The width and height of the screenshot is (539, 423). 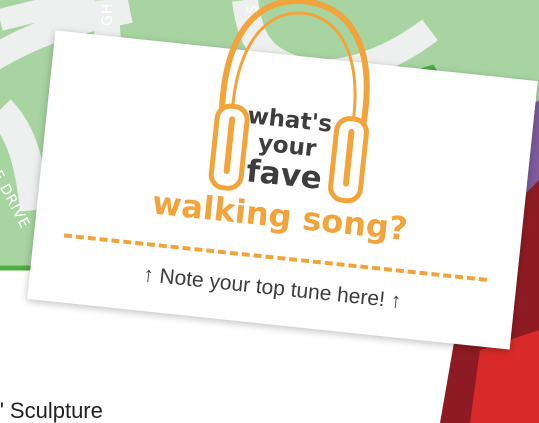 I want to click on sculpture-label: " Sculpture, so click(x=51, y=410).